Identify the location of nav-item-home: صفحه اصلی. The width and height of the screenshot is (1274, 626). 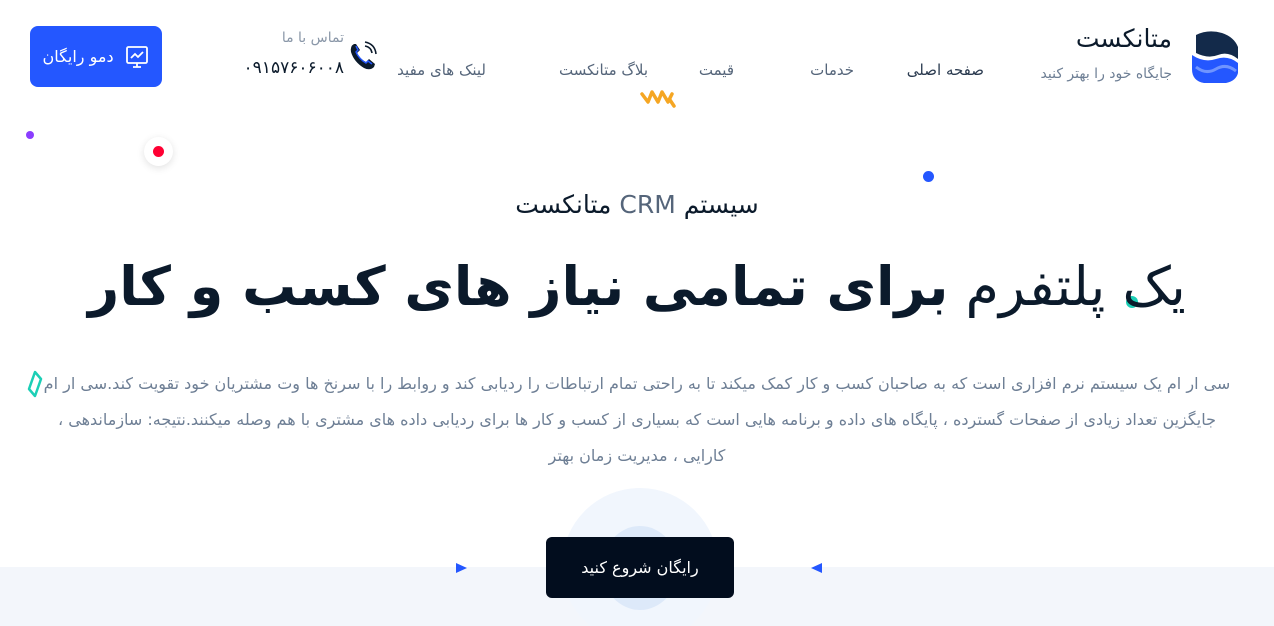
(945, 72).